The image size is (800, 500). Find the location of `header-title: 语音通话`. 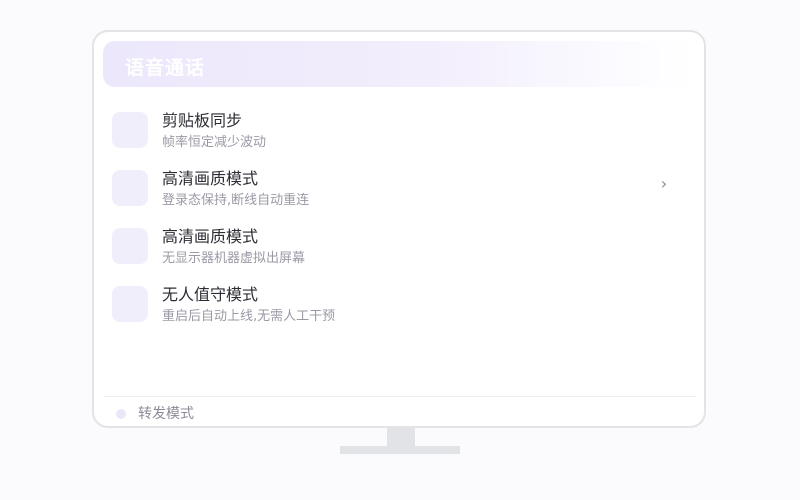

header-title: 语音通话 is located at coordinates (165, 68).